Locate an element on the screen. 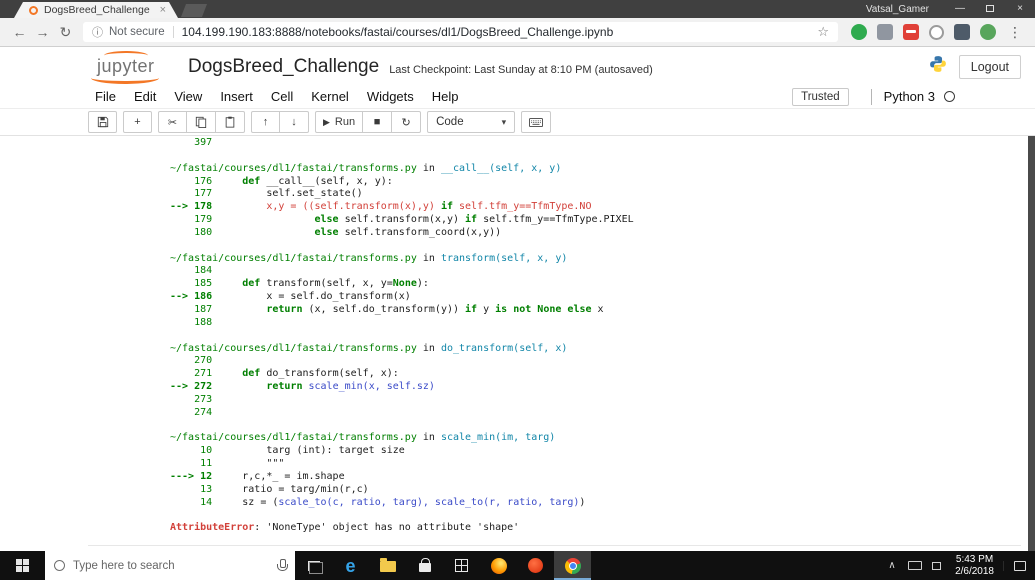 The width and height of the screenshot is (1035, 580). search-placeholder: Type here to search is located at coordinates (124, 565).